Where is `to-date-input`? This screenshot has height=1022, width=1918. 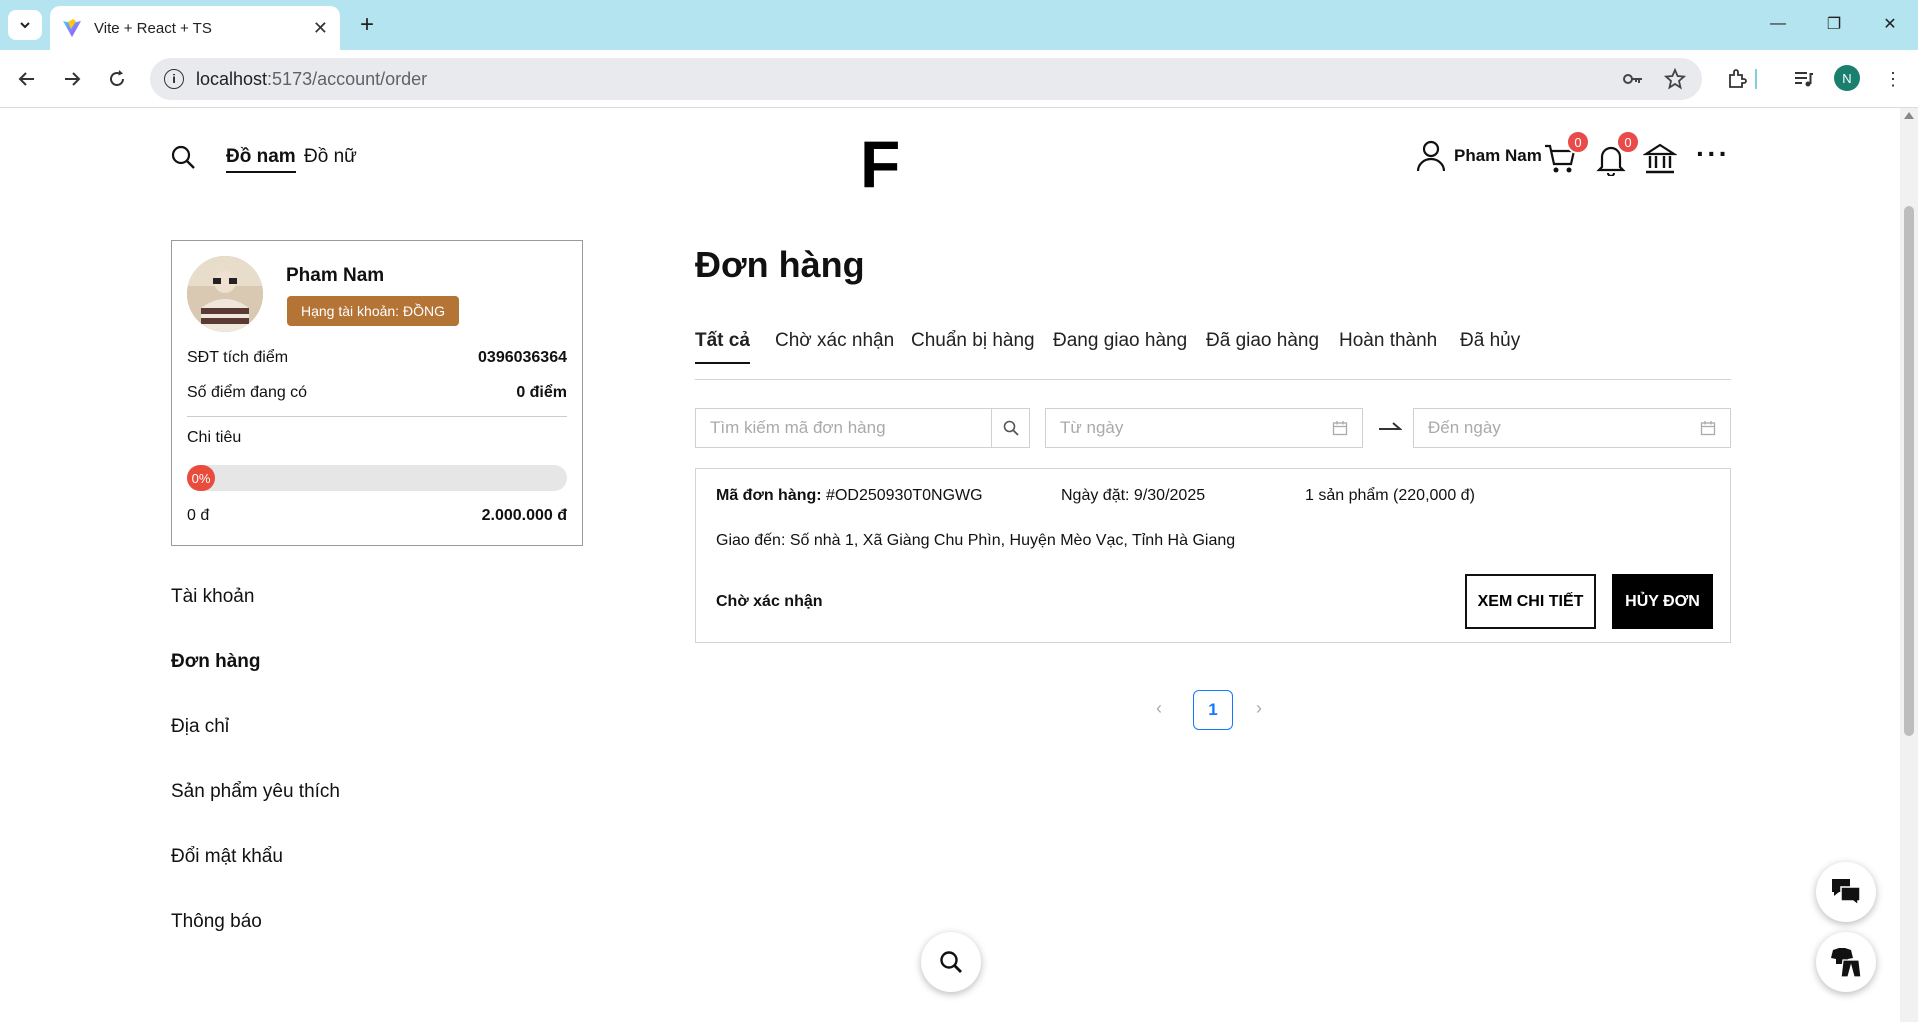
to-date-input is located at coordinates (1549, 428).